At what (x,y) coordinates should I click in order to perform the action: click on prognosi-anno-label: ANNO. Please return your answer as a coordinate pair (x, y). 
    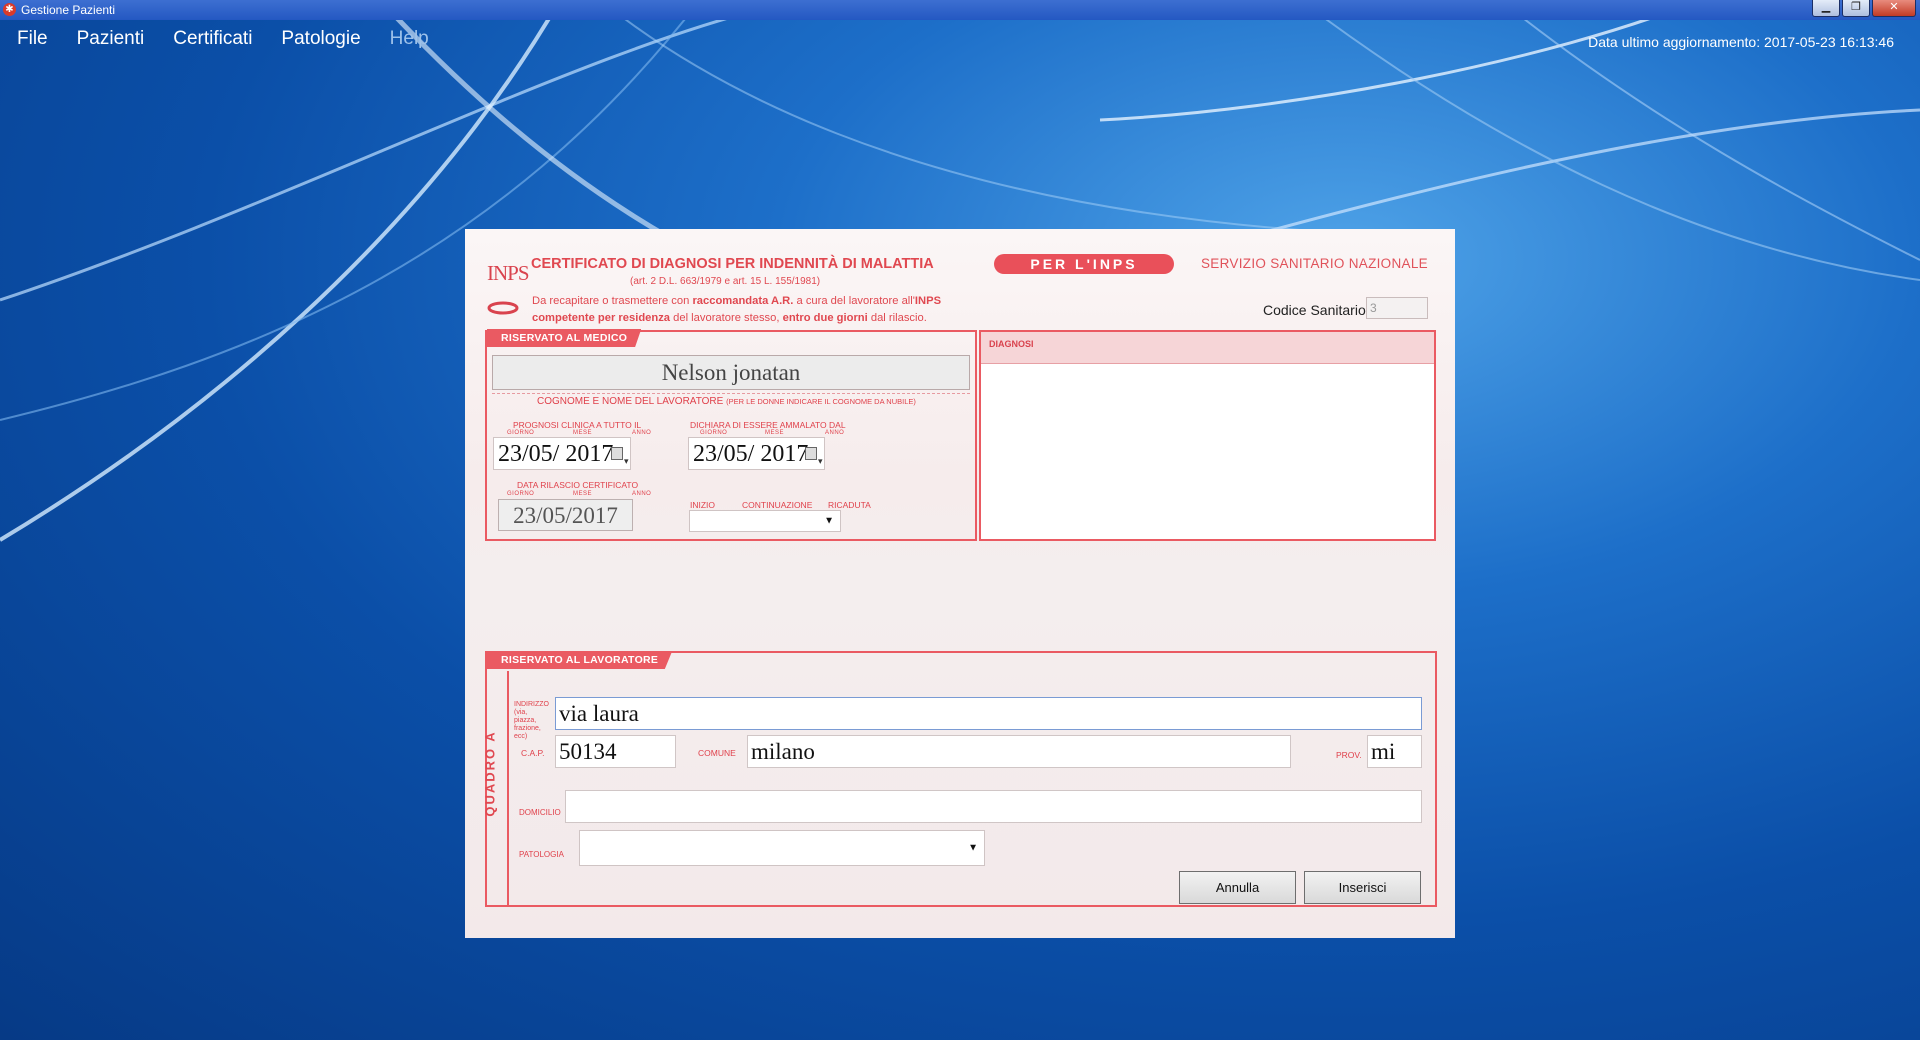
    Looking at the image, I should click on (642, 433).